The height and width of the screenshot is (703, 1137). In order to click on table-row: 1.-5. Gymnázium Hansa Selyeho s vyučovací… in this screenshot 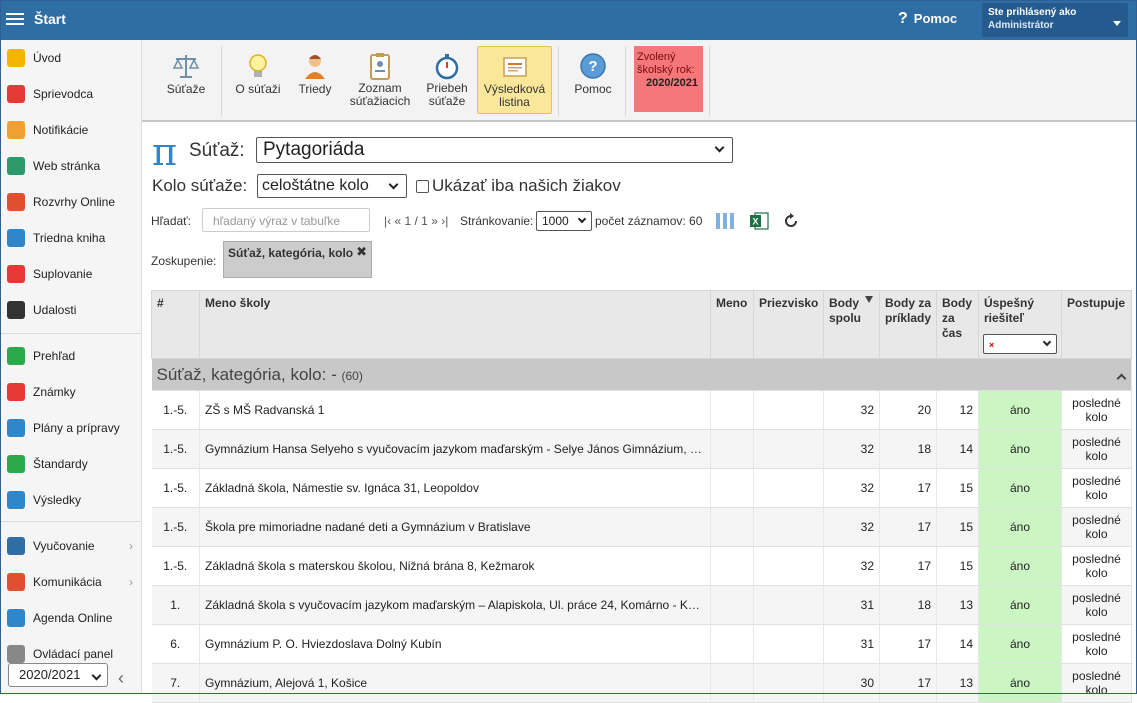, I will do `click(641, 449)`.